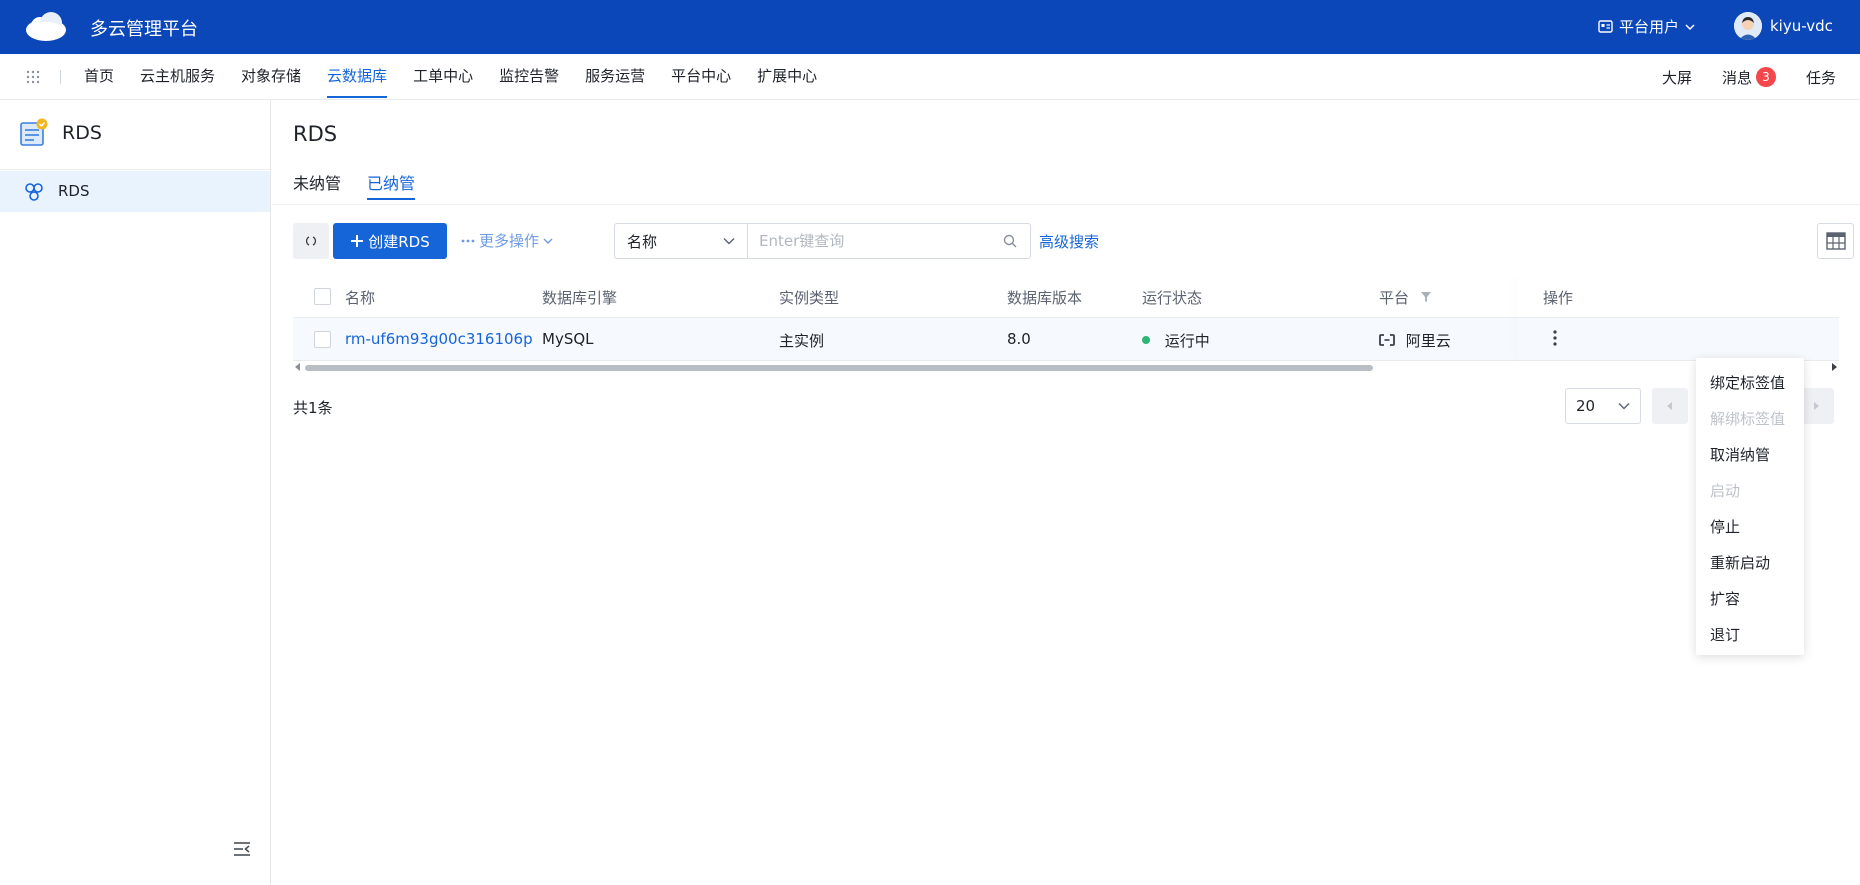  Describe the element at coordinates (357, 77) in the screenshot. I see `nav-item-cloud-database: 云数据库` at that location.